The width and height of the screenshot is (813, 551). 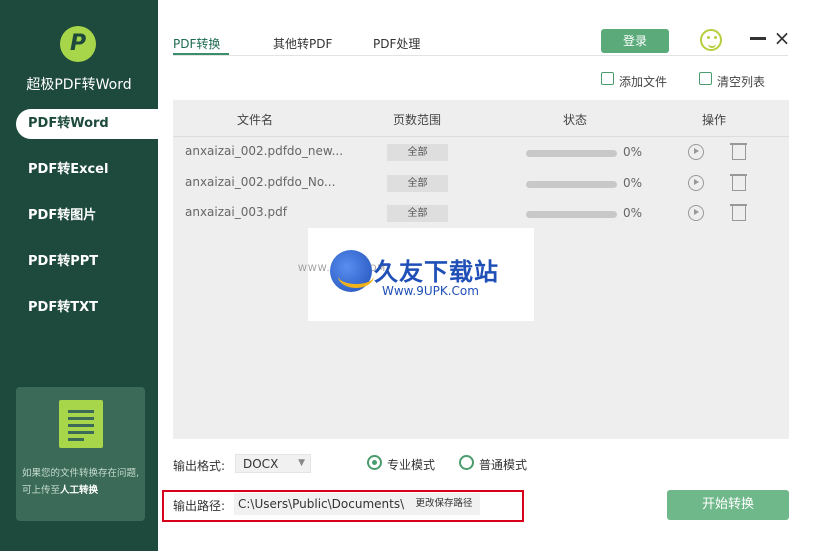 I want to click on pro-mode-radio, so click(x=374, y=462).